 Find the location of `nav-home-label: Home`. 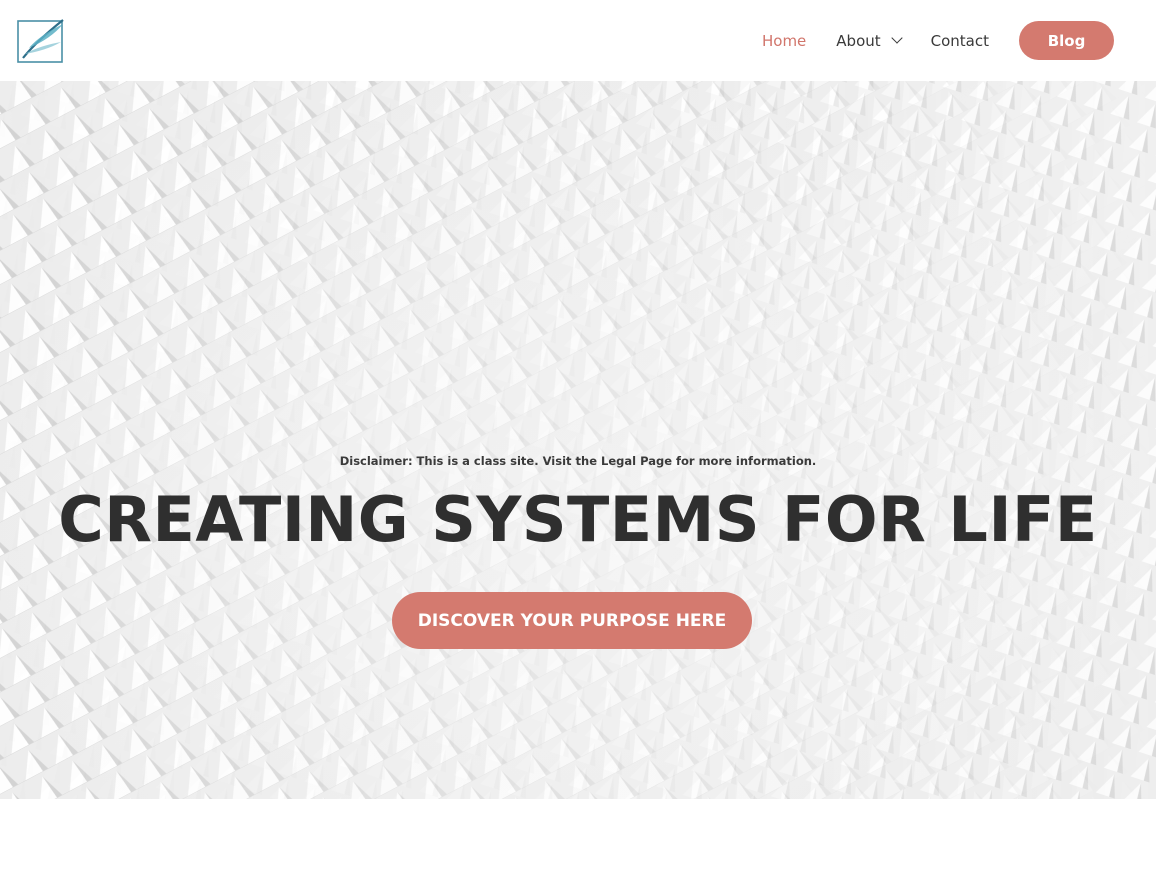

nav-home-label: Home is located at coordinates (784, 40).